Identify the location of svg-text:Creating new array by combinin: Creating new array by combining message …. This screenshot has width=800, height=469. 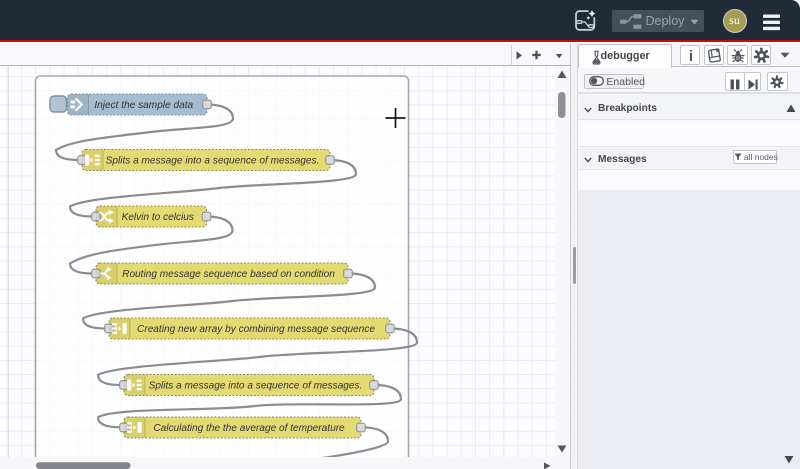
(256, 329).